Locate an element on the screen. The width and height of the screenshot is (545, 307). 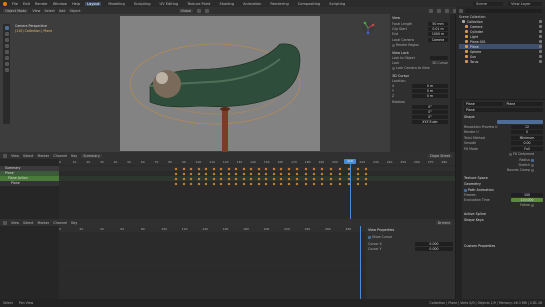
transform-orientation-dropdown: Global is located at coordinates (186, 10).